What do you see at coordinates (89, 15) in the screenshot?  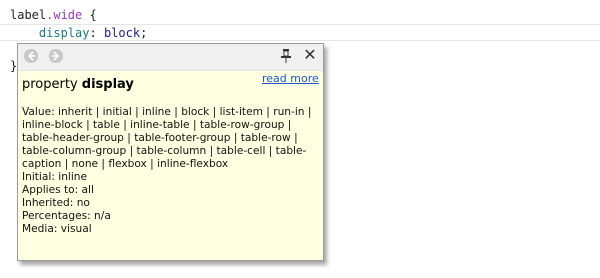 I see `brace-open: {` at bounding box center [89, 15].